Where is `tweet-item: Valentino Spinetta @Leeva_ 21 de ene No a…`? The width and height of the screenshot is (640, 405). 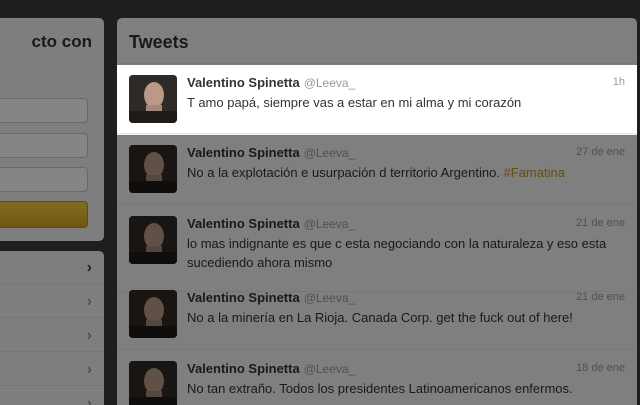 tweet-item: Valentino Spinetta @Leeva_ 21 de ene No a… is located at coordinates (377, 315).